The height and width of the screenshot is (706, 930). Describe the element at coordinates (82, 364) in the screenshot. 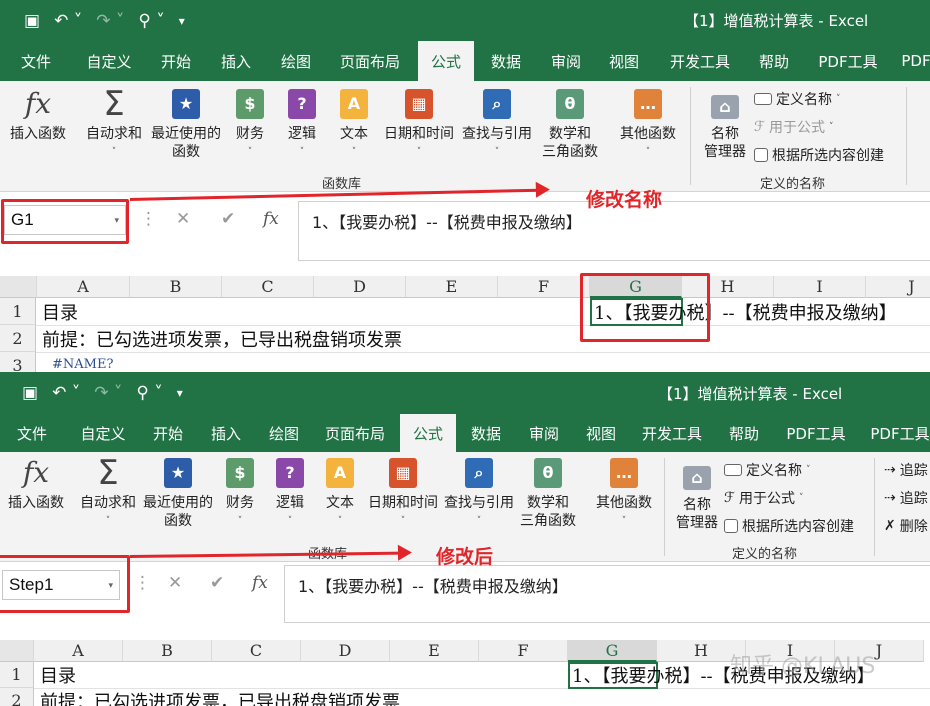

I see `cell-a3: #NAME?` at that location.